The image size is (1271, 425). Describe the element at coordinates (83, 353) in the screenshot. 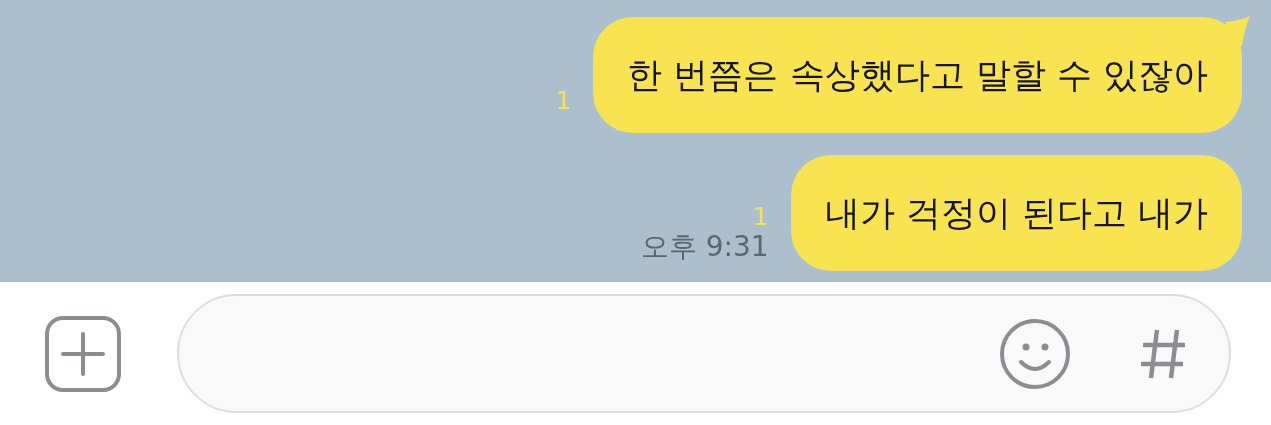

I see `add-icon` at that location.